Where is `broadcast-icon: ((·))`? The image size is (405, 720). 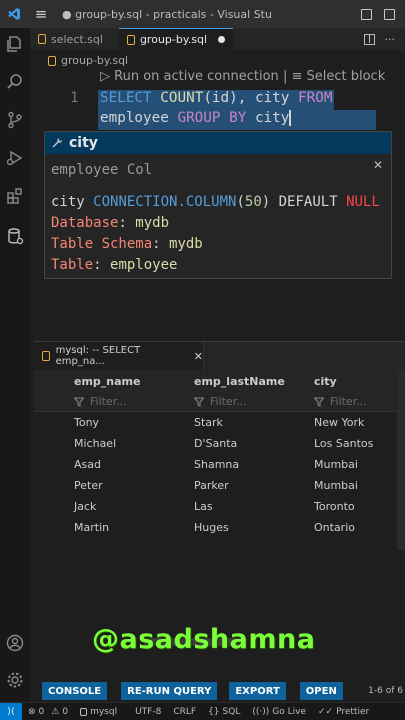 broadcast-icon: ((·)) is located at coordinates (261, 711).